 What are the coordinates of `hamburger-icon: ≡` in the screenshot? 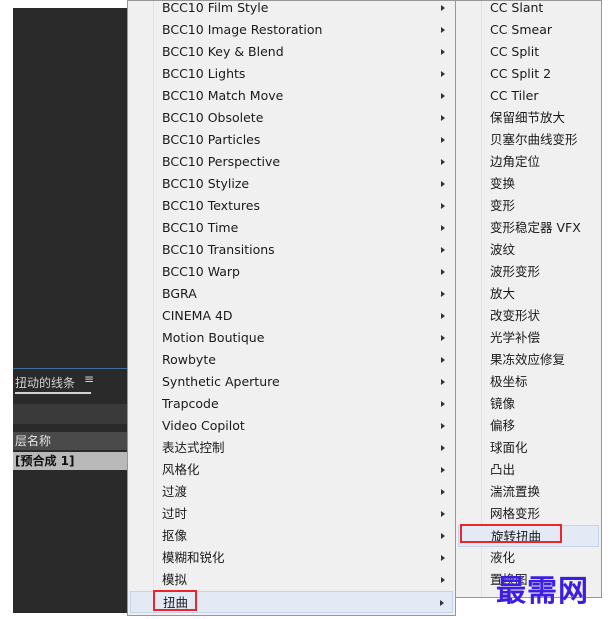 It's located at (89, 379).